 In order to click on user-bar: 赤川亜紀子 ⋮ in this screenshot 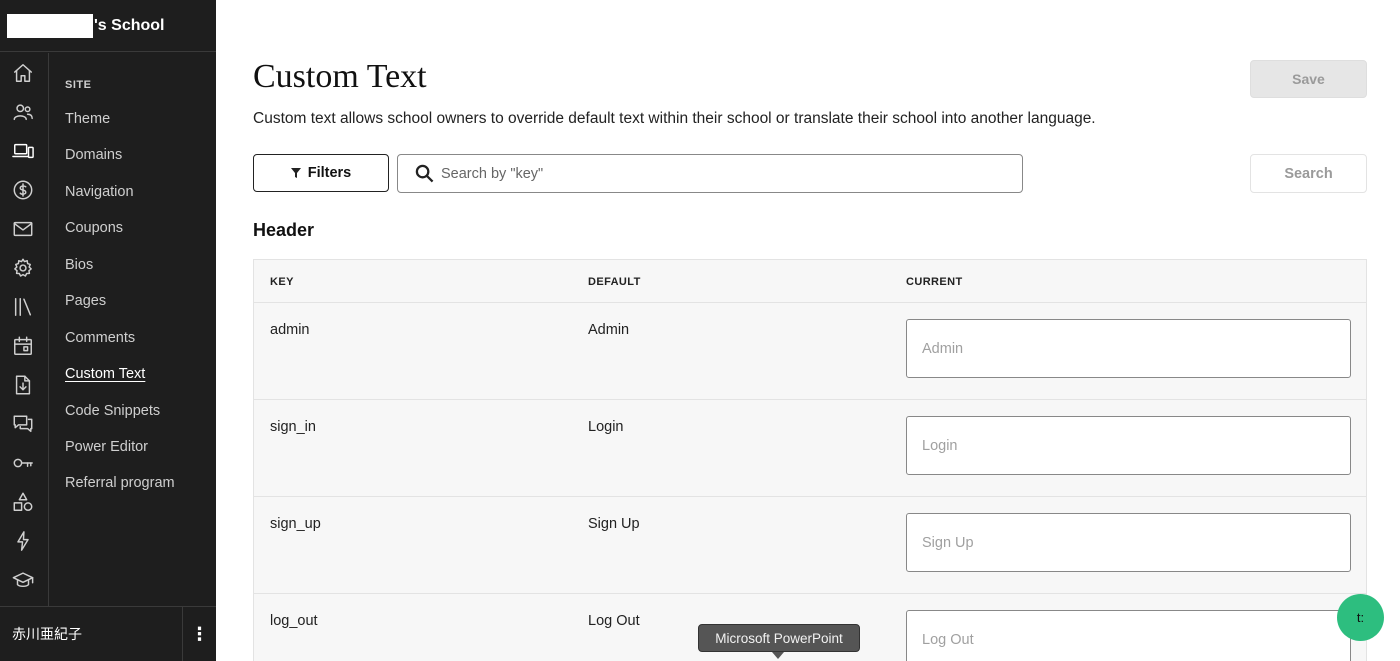, I will do `click(108, 633)`.